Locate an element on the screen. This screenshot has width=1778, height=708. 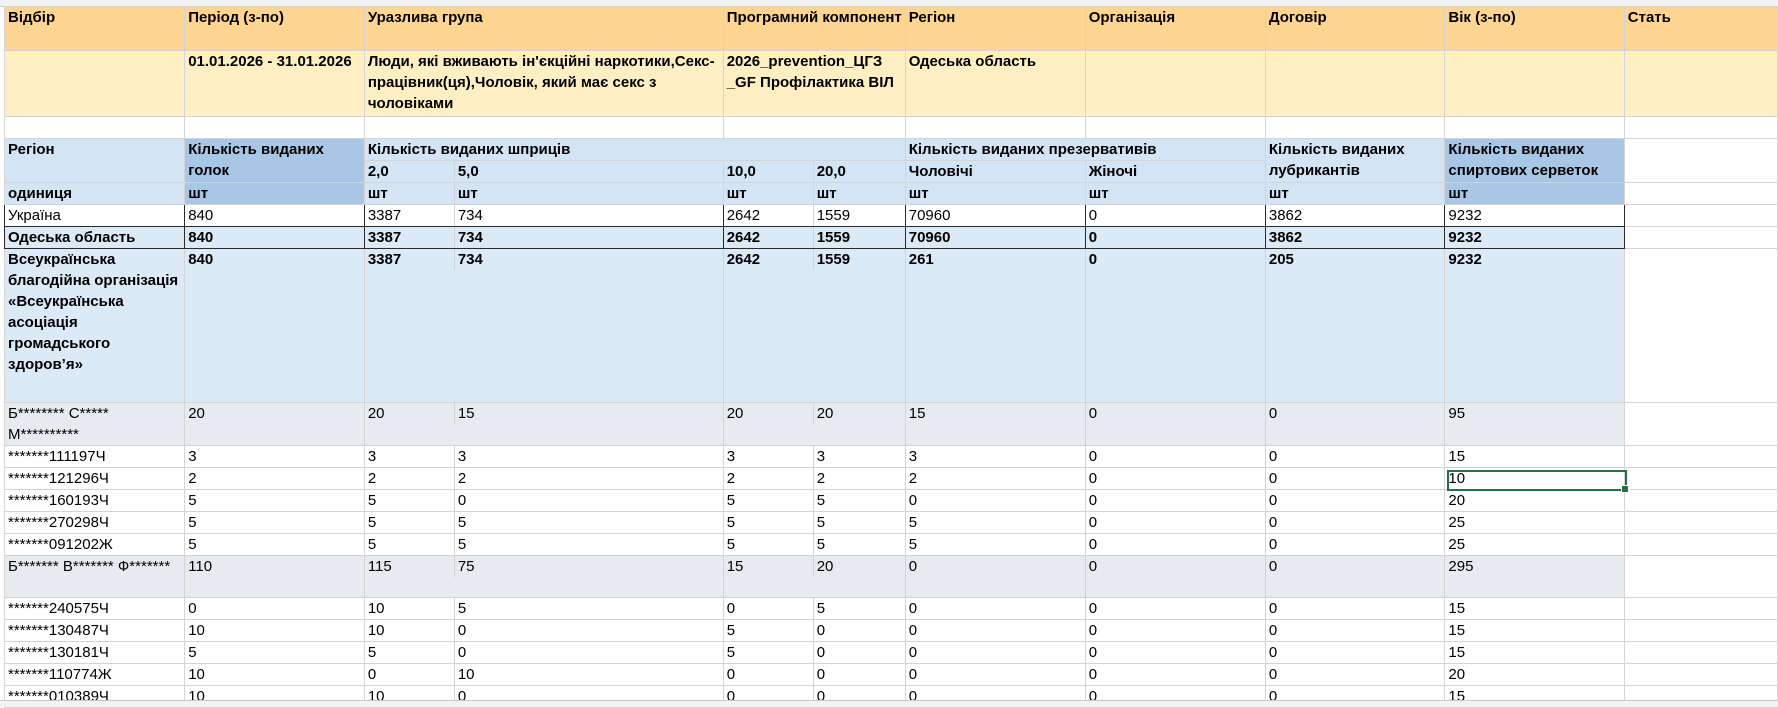
syringe-10-value: 2642 is located at coordinates (769, 215).